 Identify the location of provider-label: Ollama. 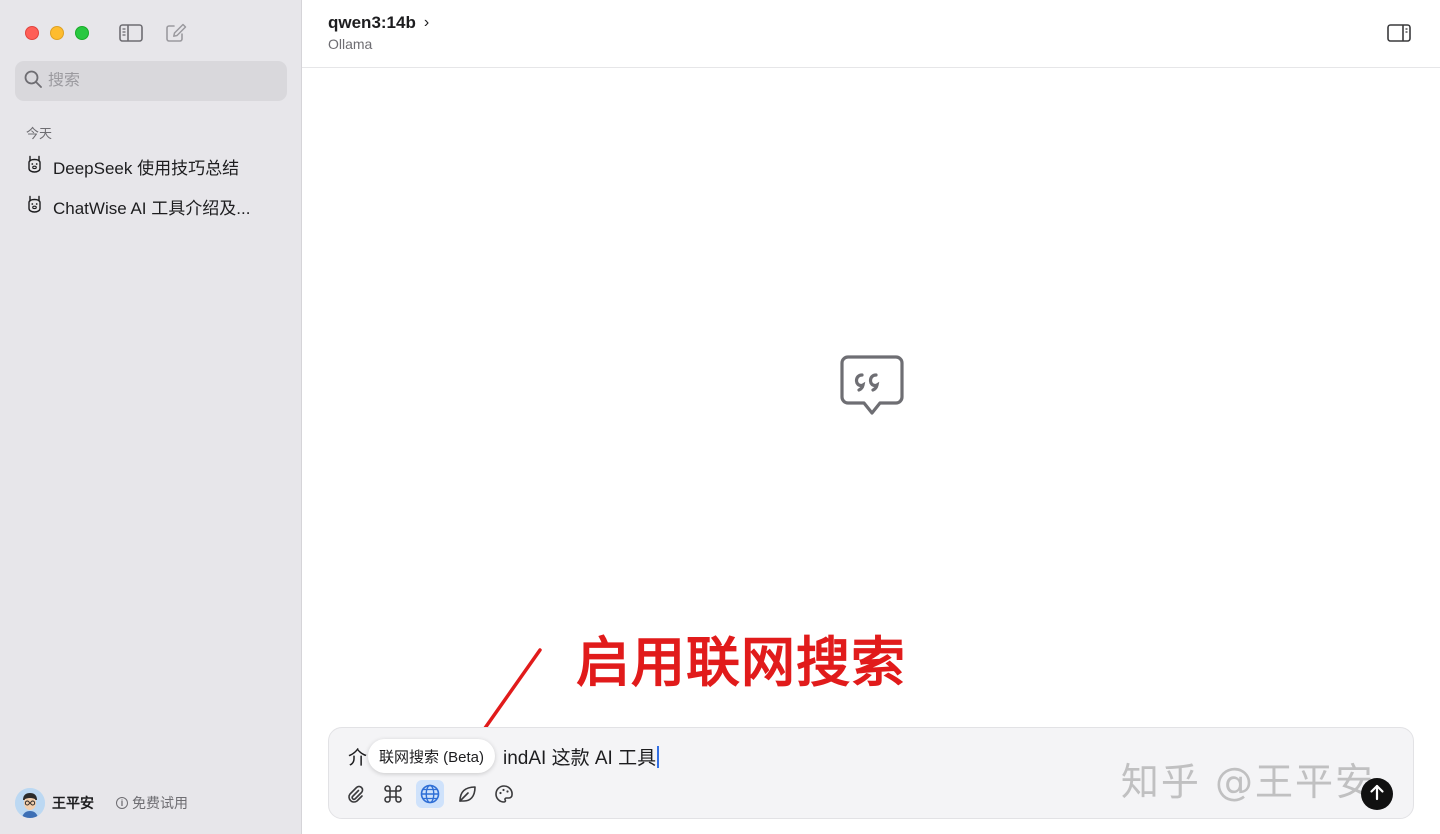
(350, 44).